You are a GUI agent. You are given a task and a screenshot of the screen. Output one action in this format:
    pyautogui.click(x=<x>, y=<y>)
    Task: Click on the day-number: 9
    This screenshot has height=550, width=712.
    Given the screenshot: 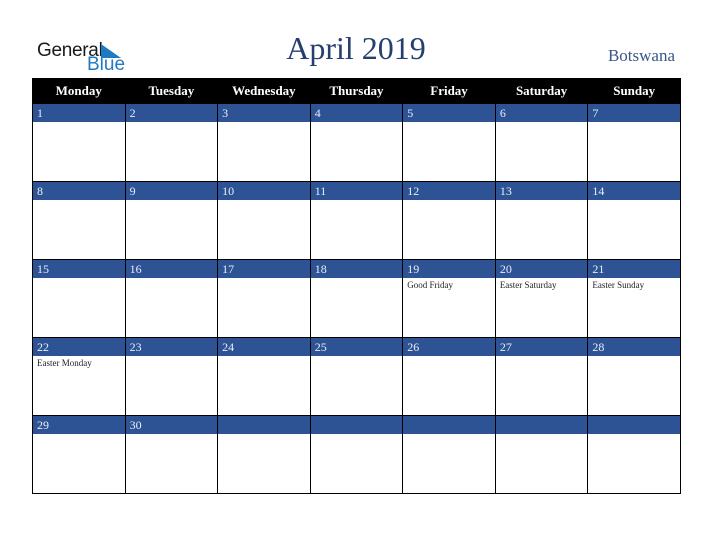 What is the action you would take?
    pyautogui.click(x=171, y=190)
    